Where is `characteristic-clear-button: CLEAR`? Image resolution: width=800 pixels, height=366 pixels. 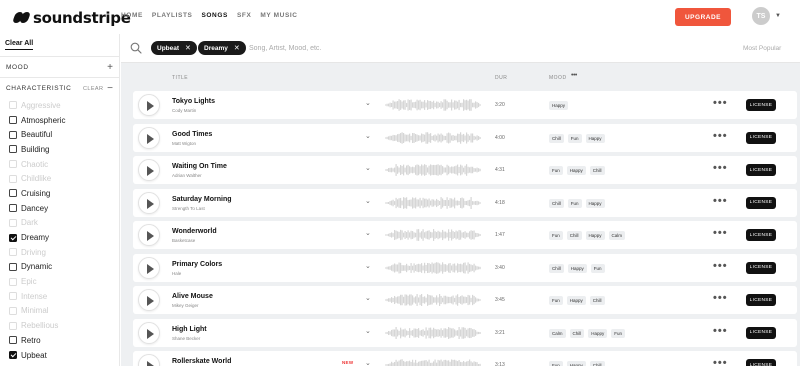
characteristic-clear-button: CLEAR is located at coordinates (93, 89).